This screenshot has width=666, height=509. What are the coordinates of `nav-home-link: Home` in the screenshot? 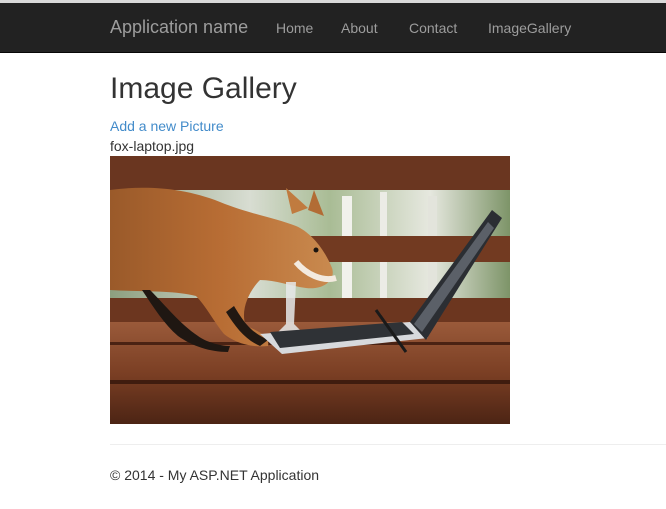 It's located at (294, 28).